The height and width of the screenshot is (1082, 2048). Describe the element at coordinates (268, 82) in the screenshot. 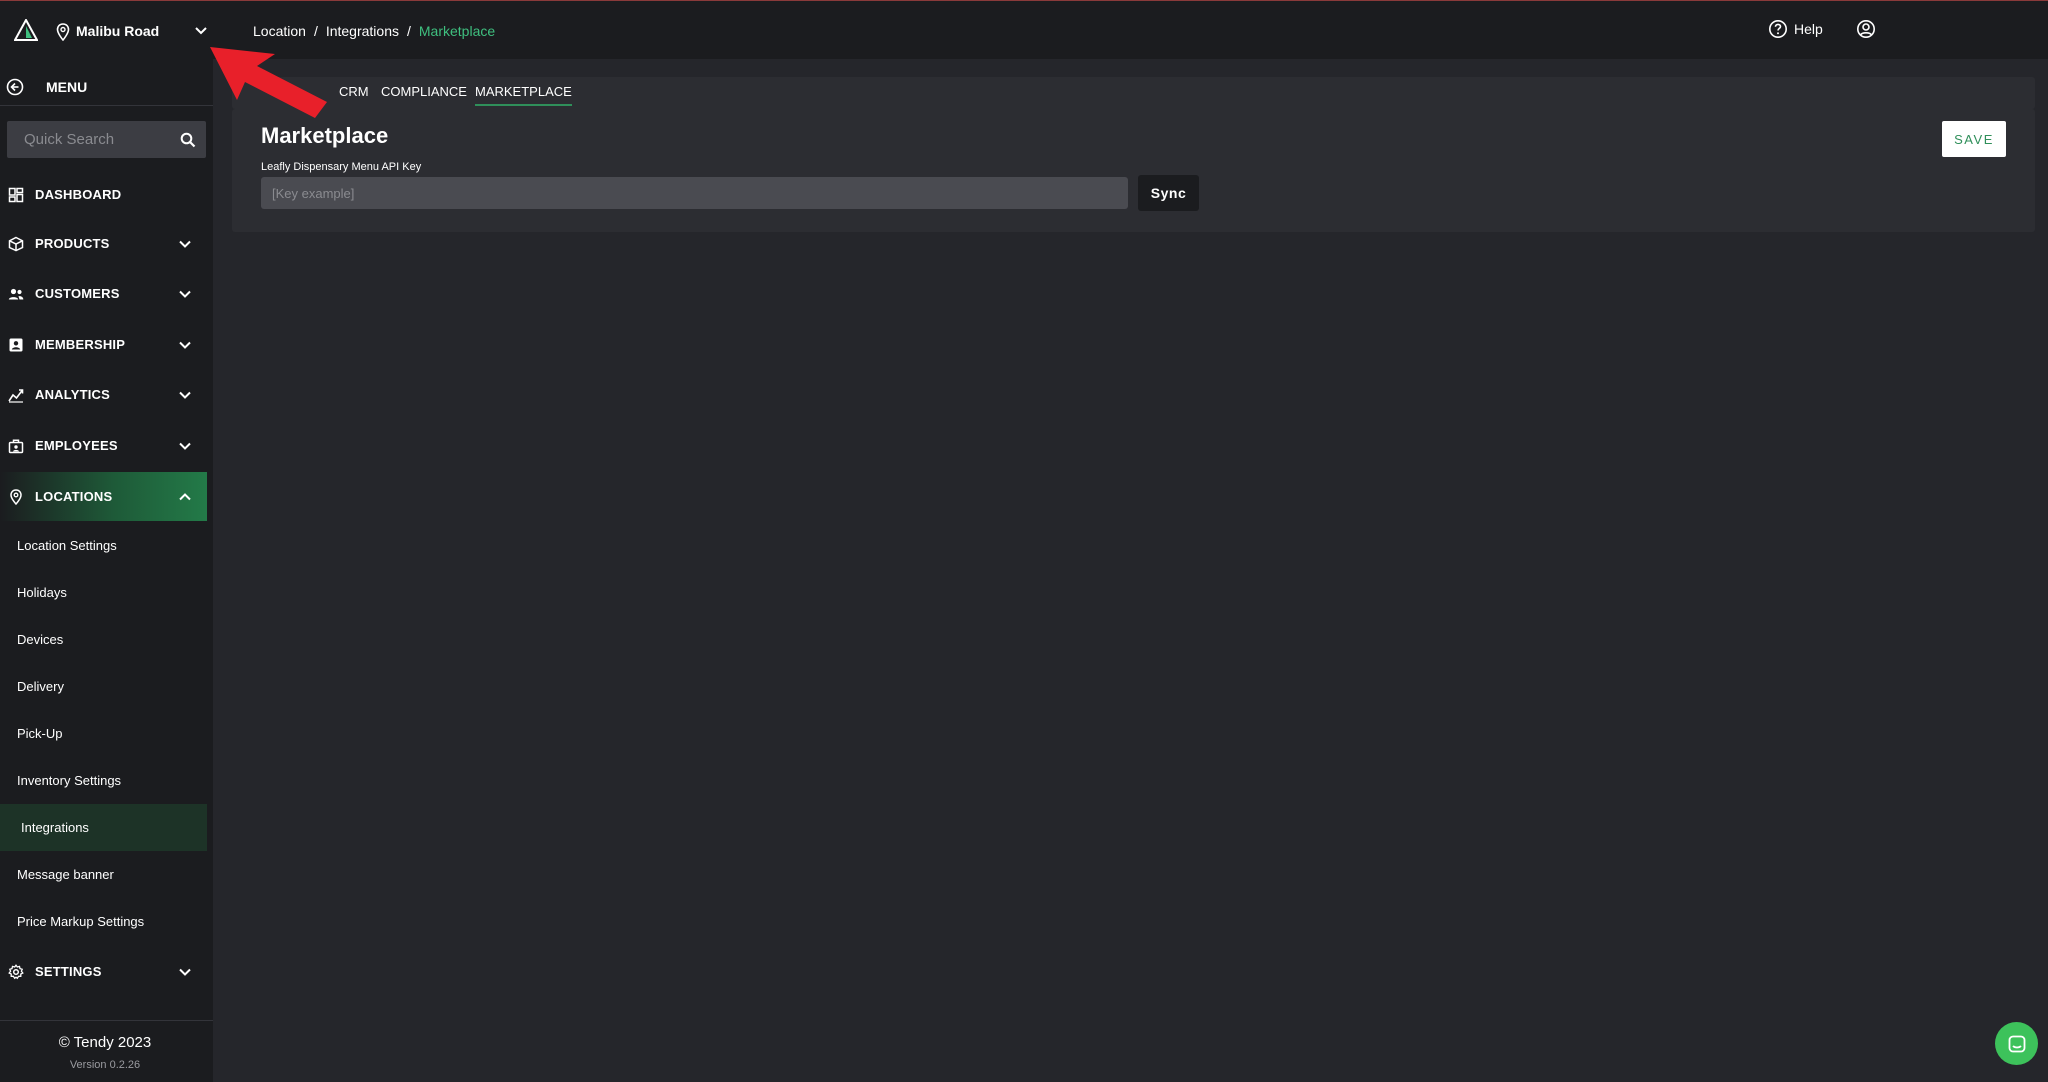

I see `annotation-arrow-icon` at that location.